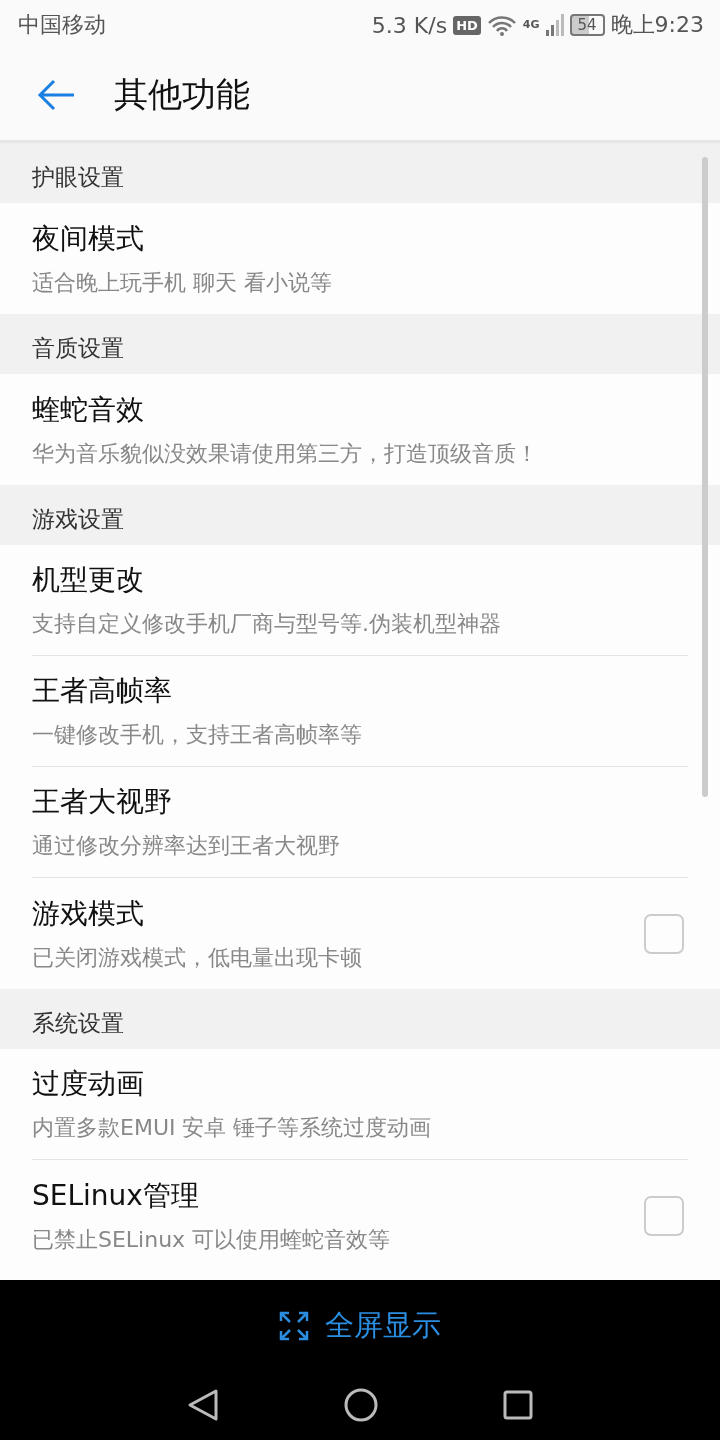 The width and height of the screenshot is (720, 1440). I want to click on item-title: 机型更改, so click(88, 580).